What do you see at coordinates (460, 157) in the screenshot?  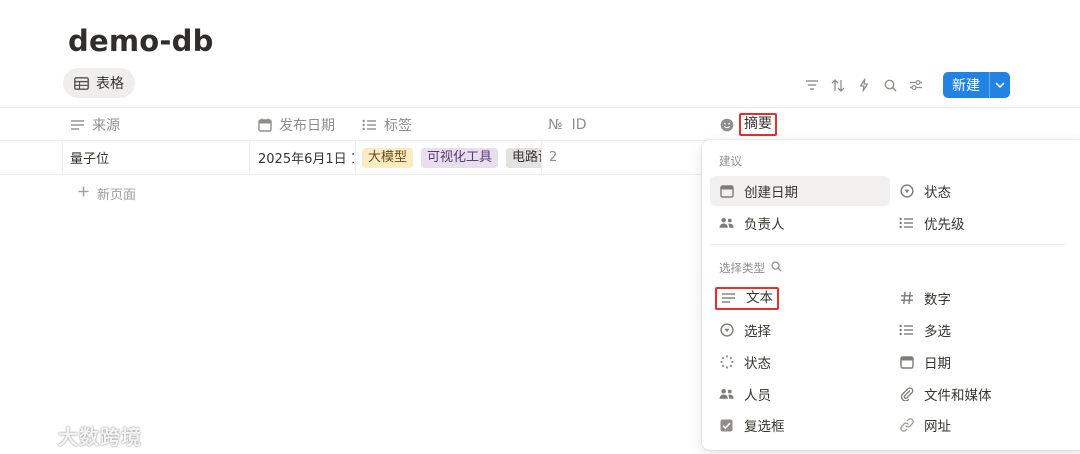 I see `tag-chip: 可视化工具` at bounding box center [460, 157].